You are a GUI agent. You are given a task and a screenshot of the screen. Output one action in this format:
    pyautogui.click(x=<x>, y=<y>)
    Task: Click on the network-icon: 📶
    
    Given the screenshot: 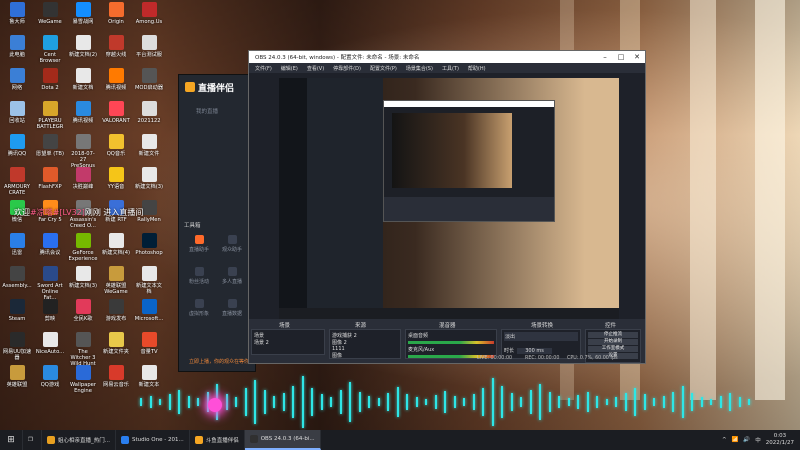 What is the action you would take?
    pyautogui.click(x=735, y=440)
    